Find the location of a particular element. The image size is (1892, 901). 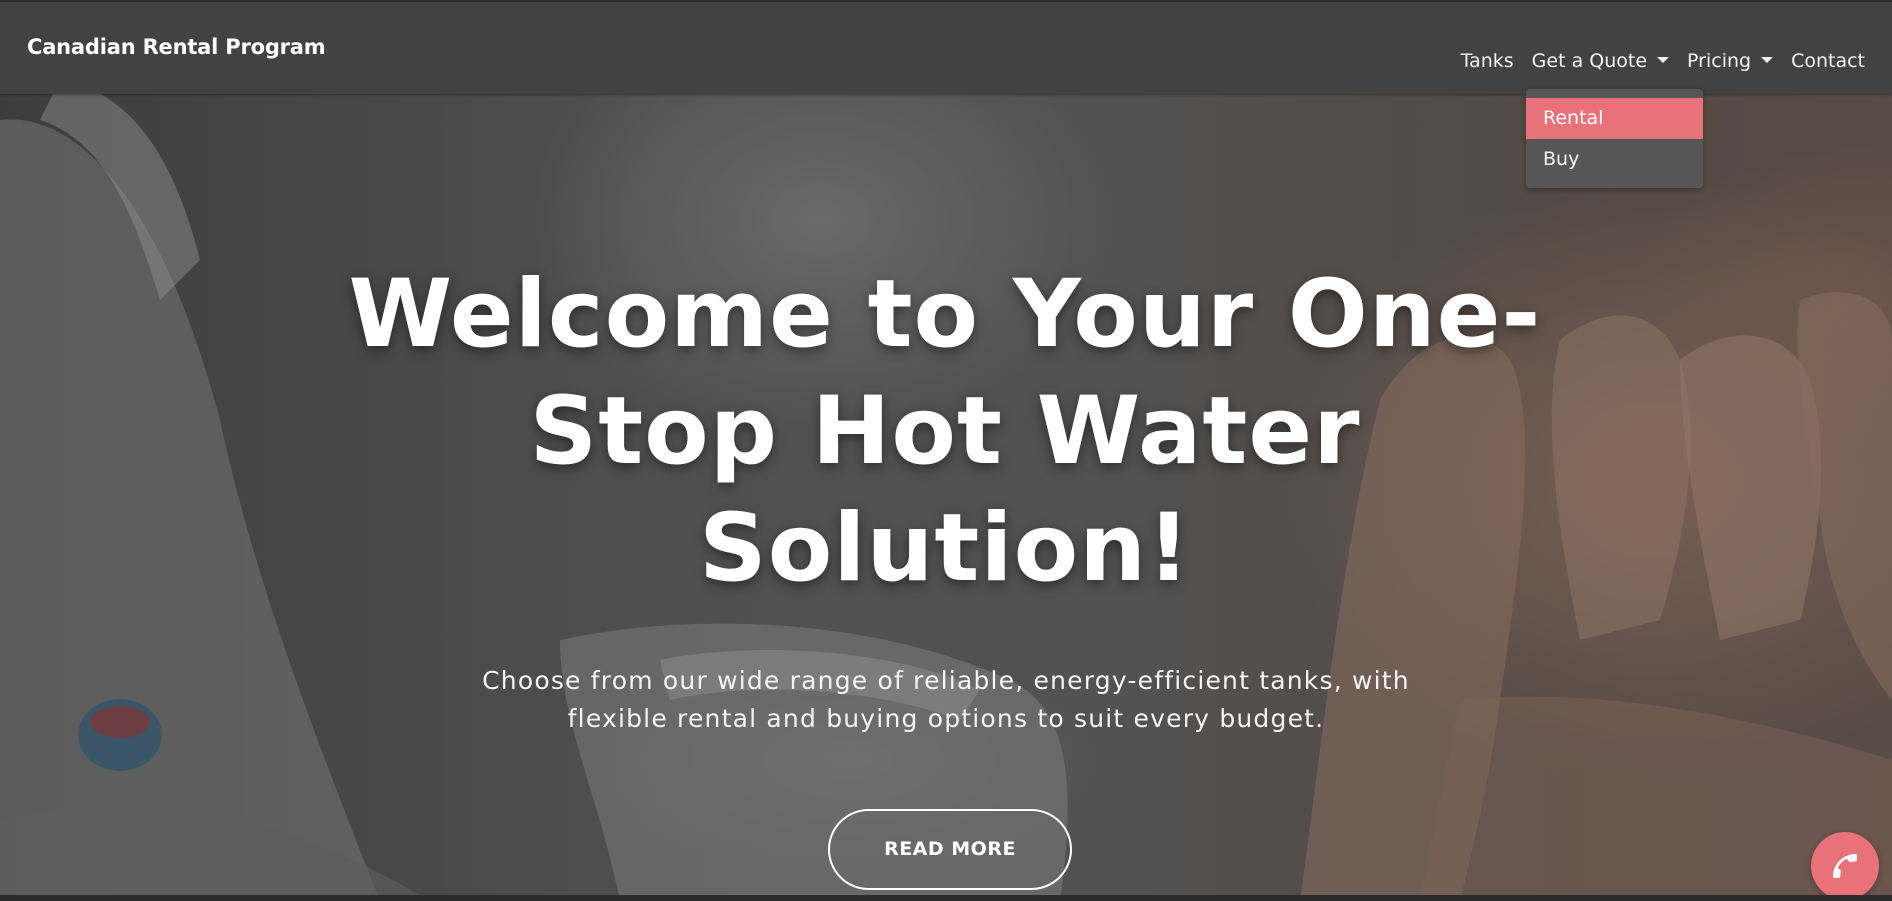

phone-icon is located at coordinates (1845, 866).